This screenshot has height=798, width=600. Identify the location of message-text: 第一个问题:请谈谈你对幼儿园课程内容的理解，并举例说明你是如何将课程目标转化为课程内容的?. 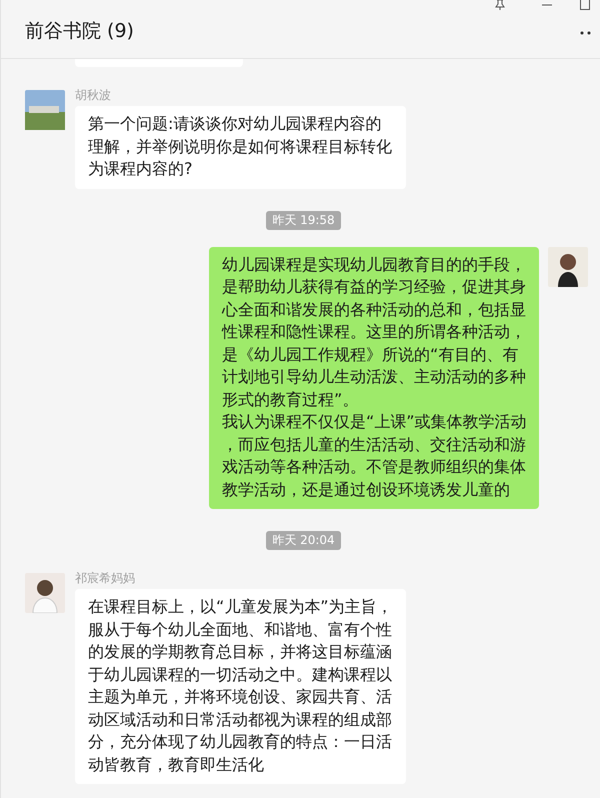
(240, 146).